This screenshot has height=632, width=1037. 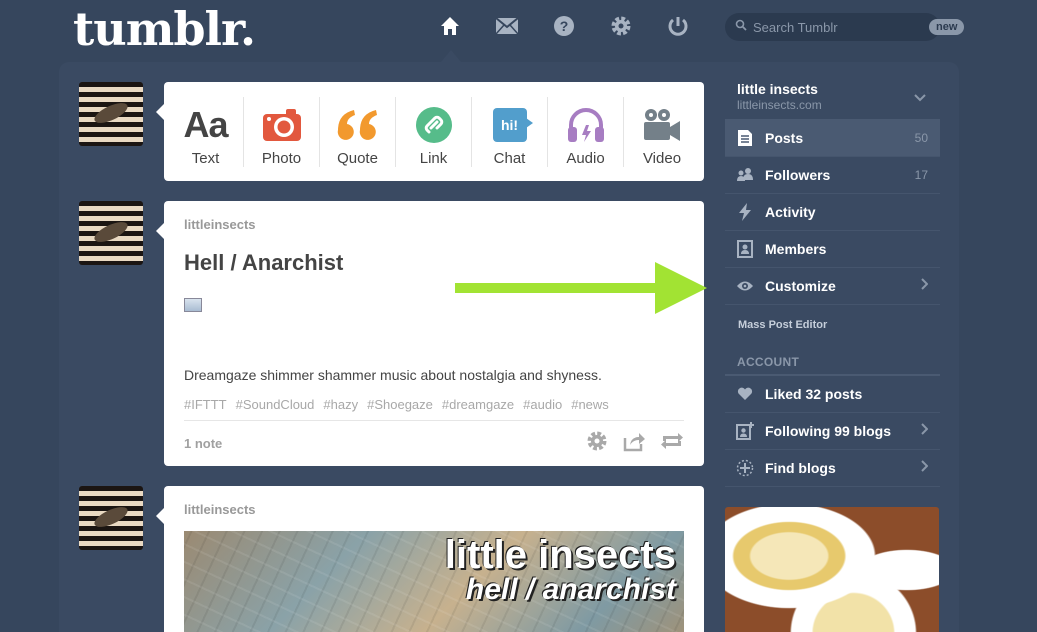 What do you see at coordinates (784, 138) in the screenshot?
I see `sidebar-item-label: Posts` at bounding box center [784, 138].